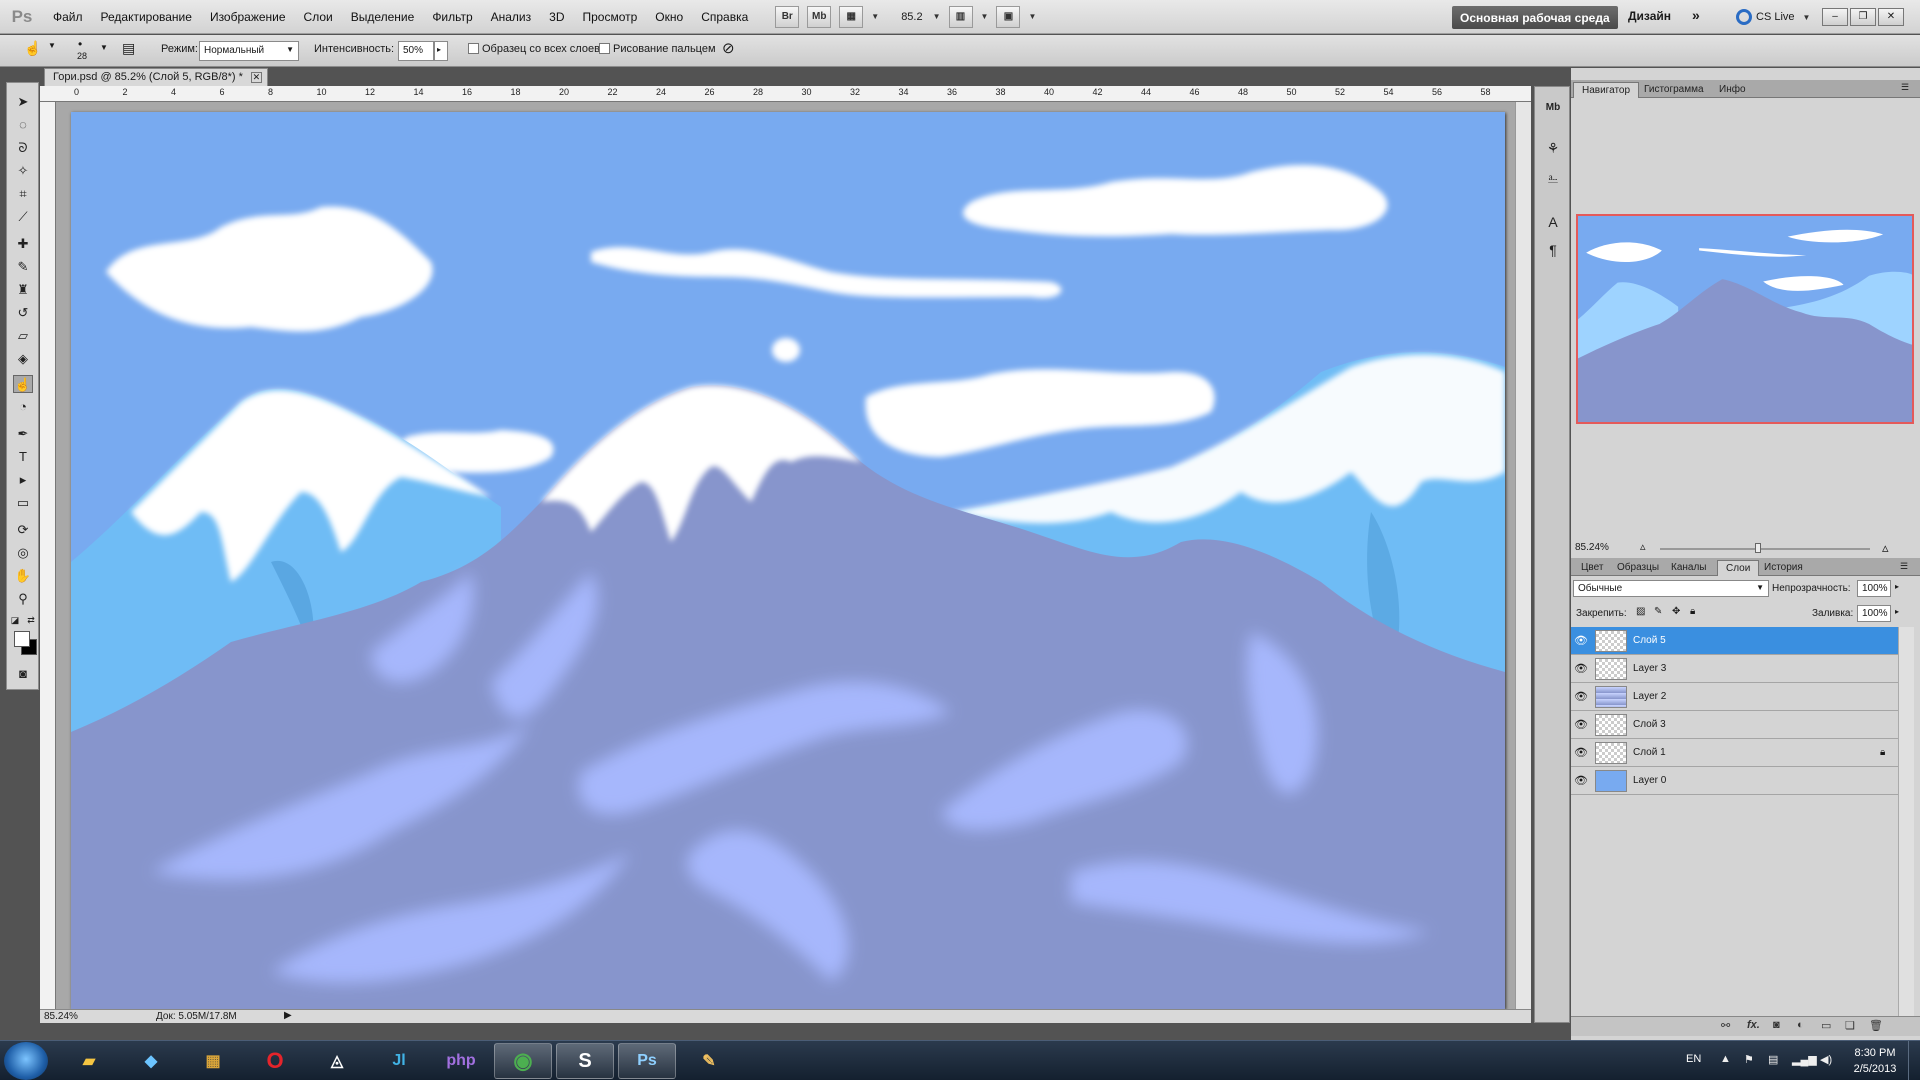 The image size is (1920, 1080). What do you see at coordinates (23, 336) in the screenshot?
I see `eraser-tool-icon: ▱` at bounding box center [23, 336].